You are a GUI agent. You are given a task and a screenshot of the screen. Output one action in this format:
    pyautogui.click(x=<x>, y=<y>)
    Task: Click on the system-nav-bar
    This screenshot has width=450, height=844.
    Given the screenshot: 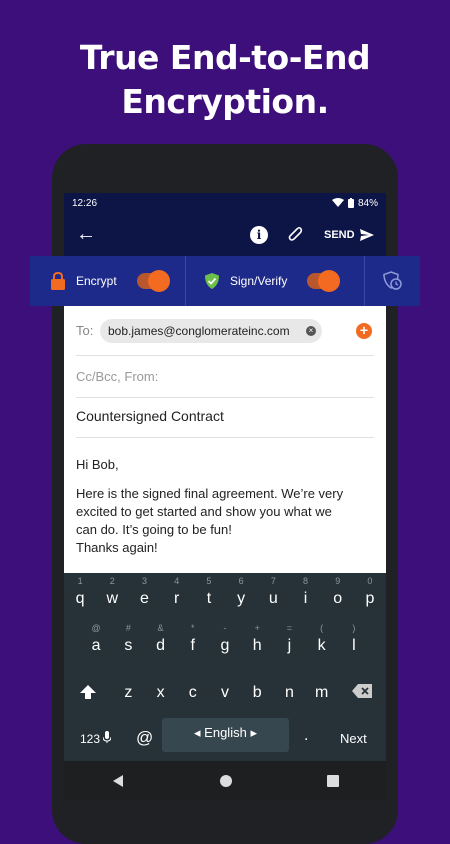 What is the action you would take?
    pyautogui.click(x=225, y=780)
    